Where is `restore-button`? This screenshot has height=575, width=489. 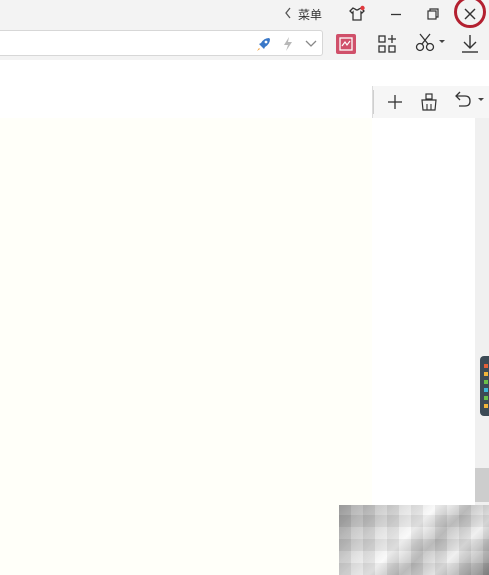 restore-button is located at coordinates (433, 14).